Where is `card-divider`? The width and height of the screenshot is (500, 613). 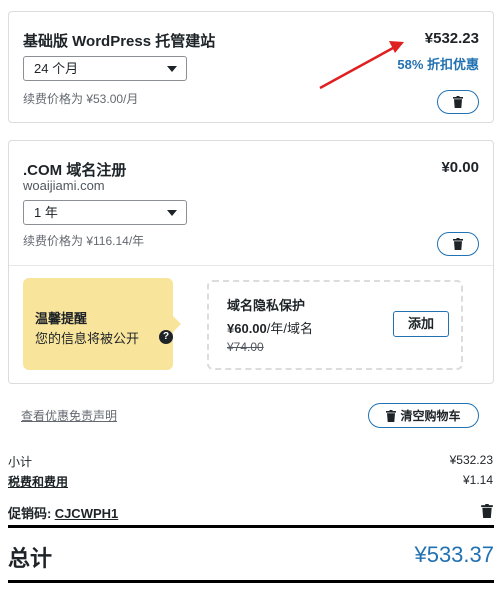 card-divider is located at coordinates (251, 265).